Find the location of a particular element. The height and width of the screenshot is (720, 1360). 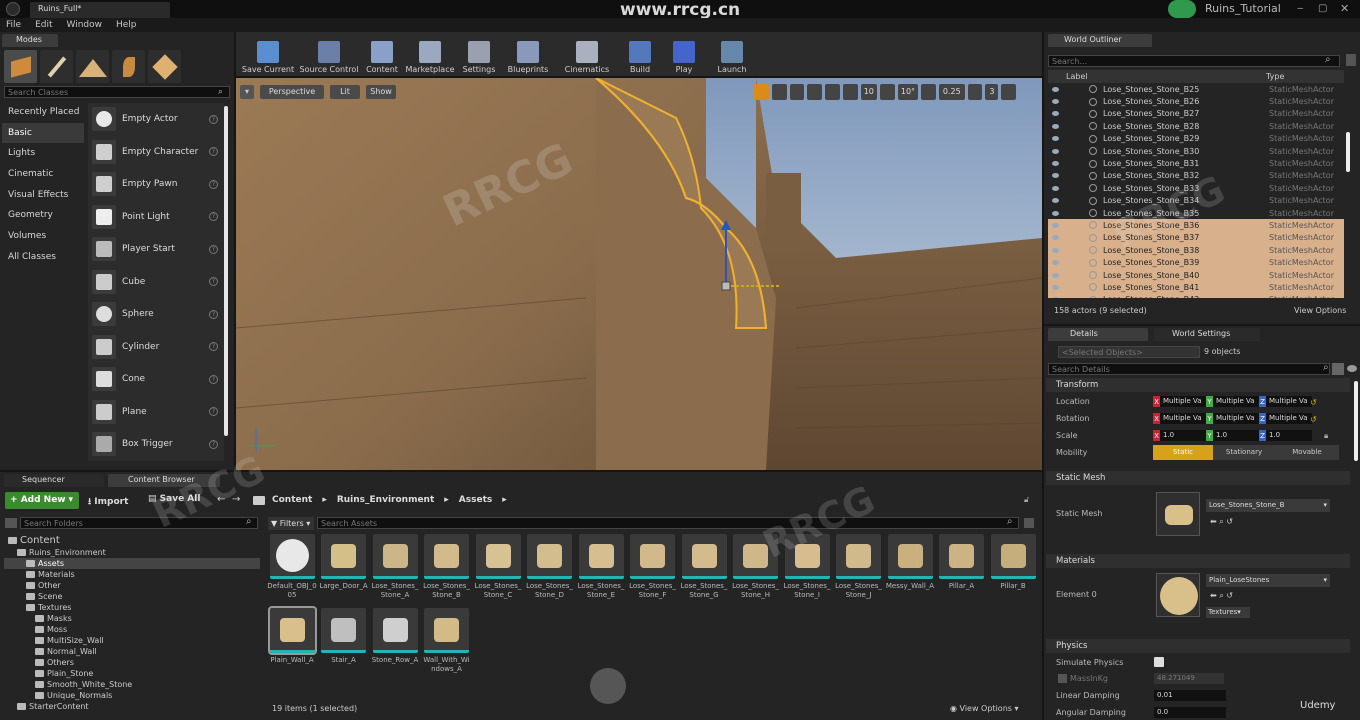

search-assets-input: Search Assets is located at coordinates (668, 523).